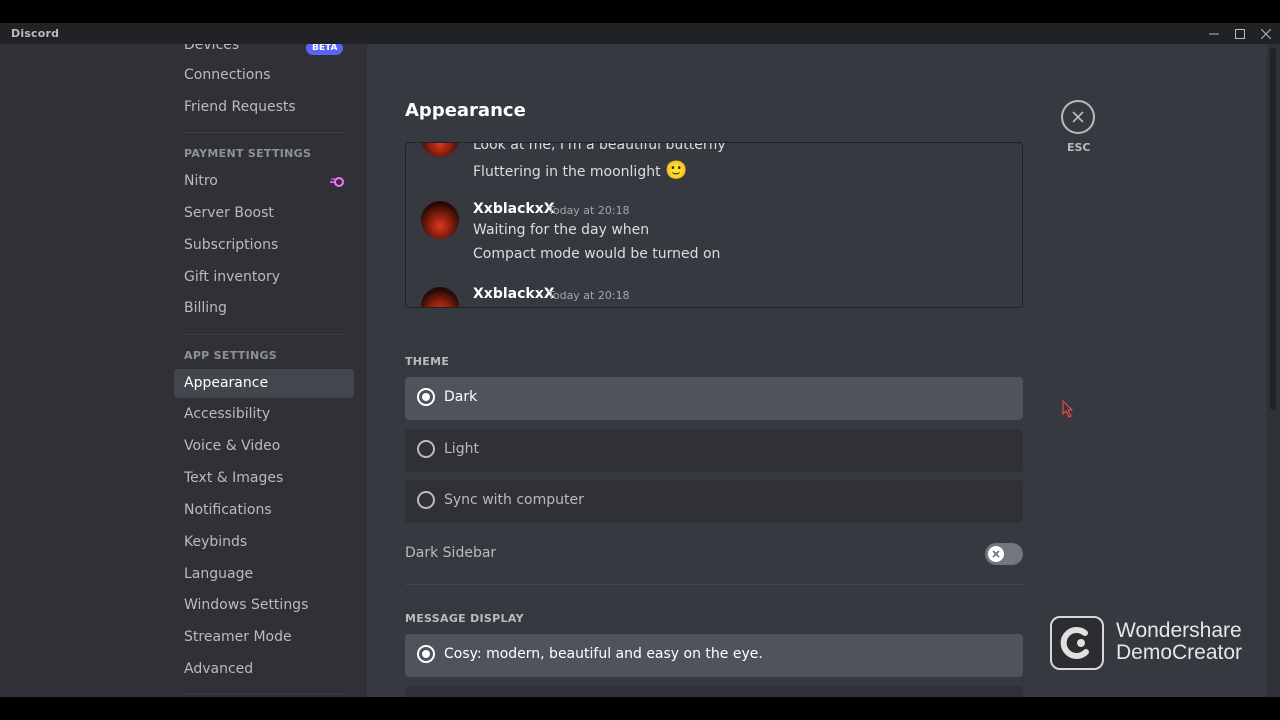 Image resolution: width=1280 pixels, height=720 pixels. What do you see at coordinates (1077, 643) in the screenshot?
I see `democreator-logo-icon` at bounding box center [1077, 643].